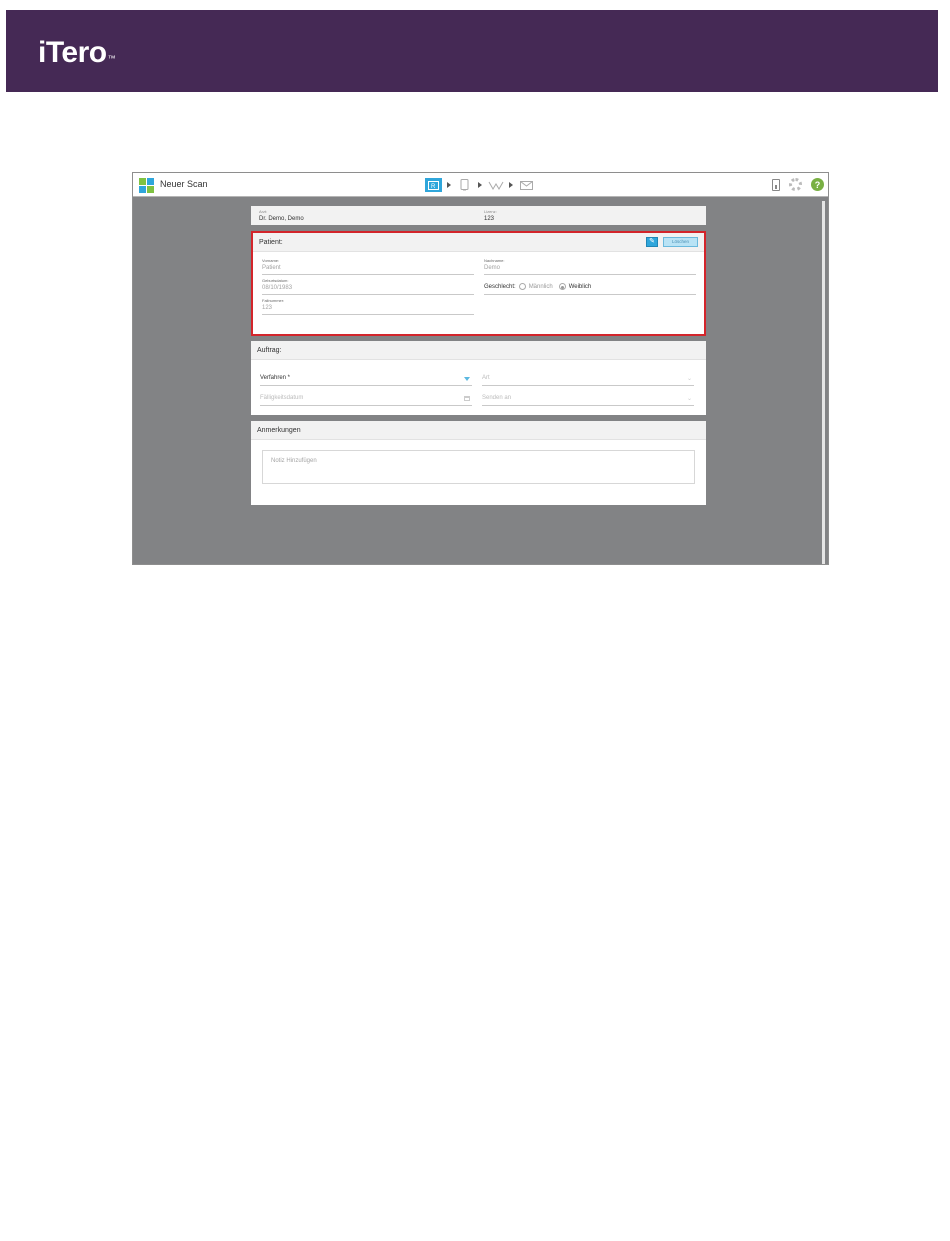 Image resolution: width=950 pixels, height=1241 pixels. What do you see at coordinates (478, 430) in the screenshot?
I see `notes-header: Anmerkungen` at bounding box center [478, 430].